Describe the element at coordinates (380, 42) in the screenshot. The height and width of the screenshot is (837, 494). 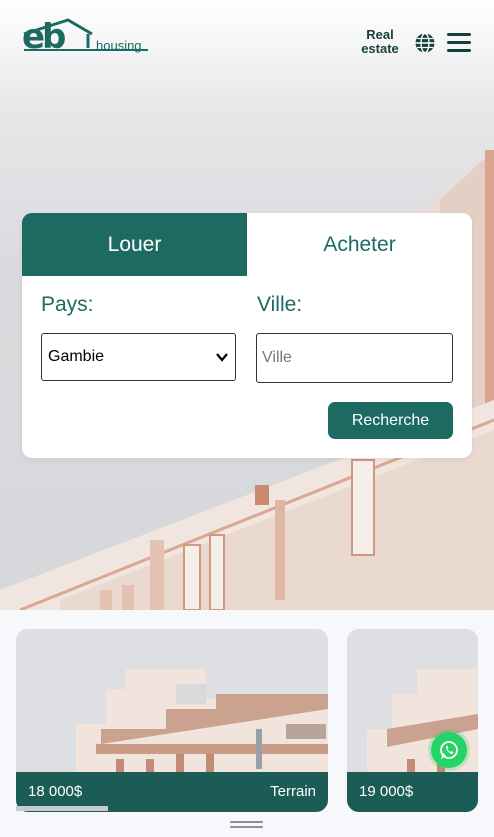
I see `real-estate-label: Real estate` at that location.